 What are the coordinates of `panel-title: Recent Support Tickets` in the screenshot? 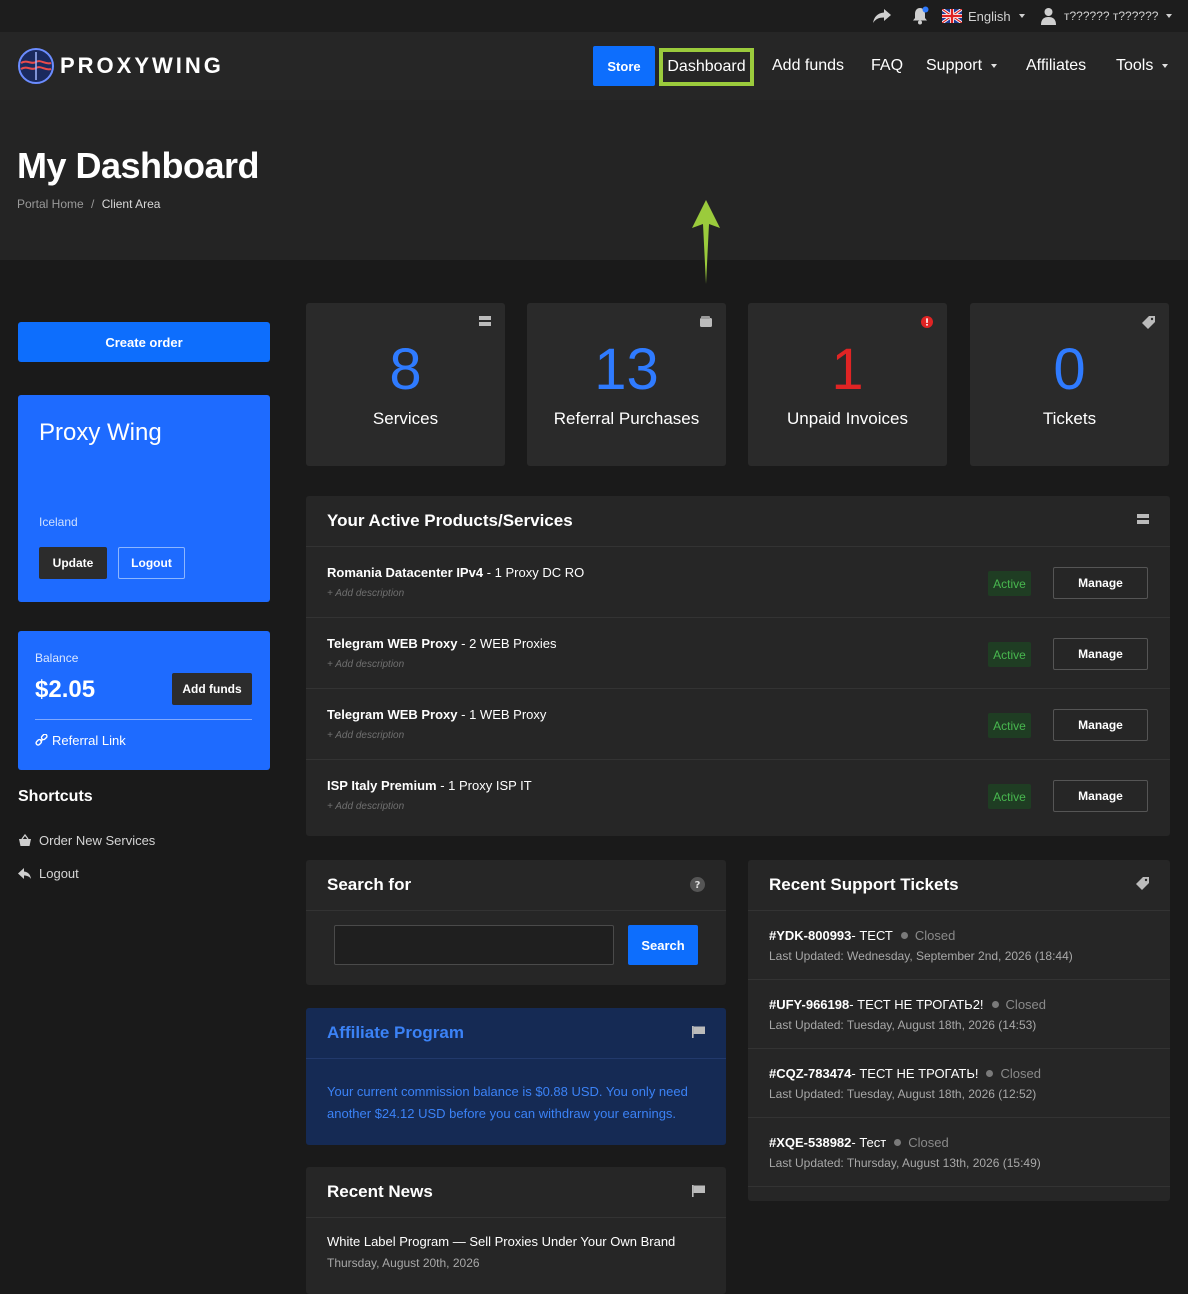 It's located at (864, 884).